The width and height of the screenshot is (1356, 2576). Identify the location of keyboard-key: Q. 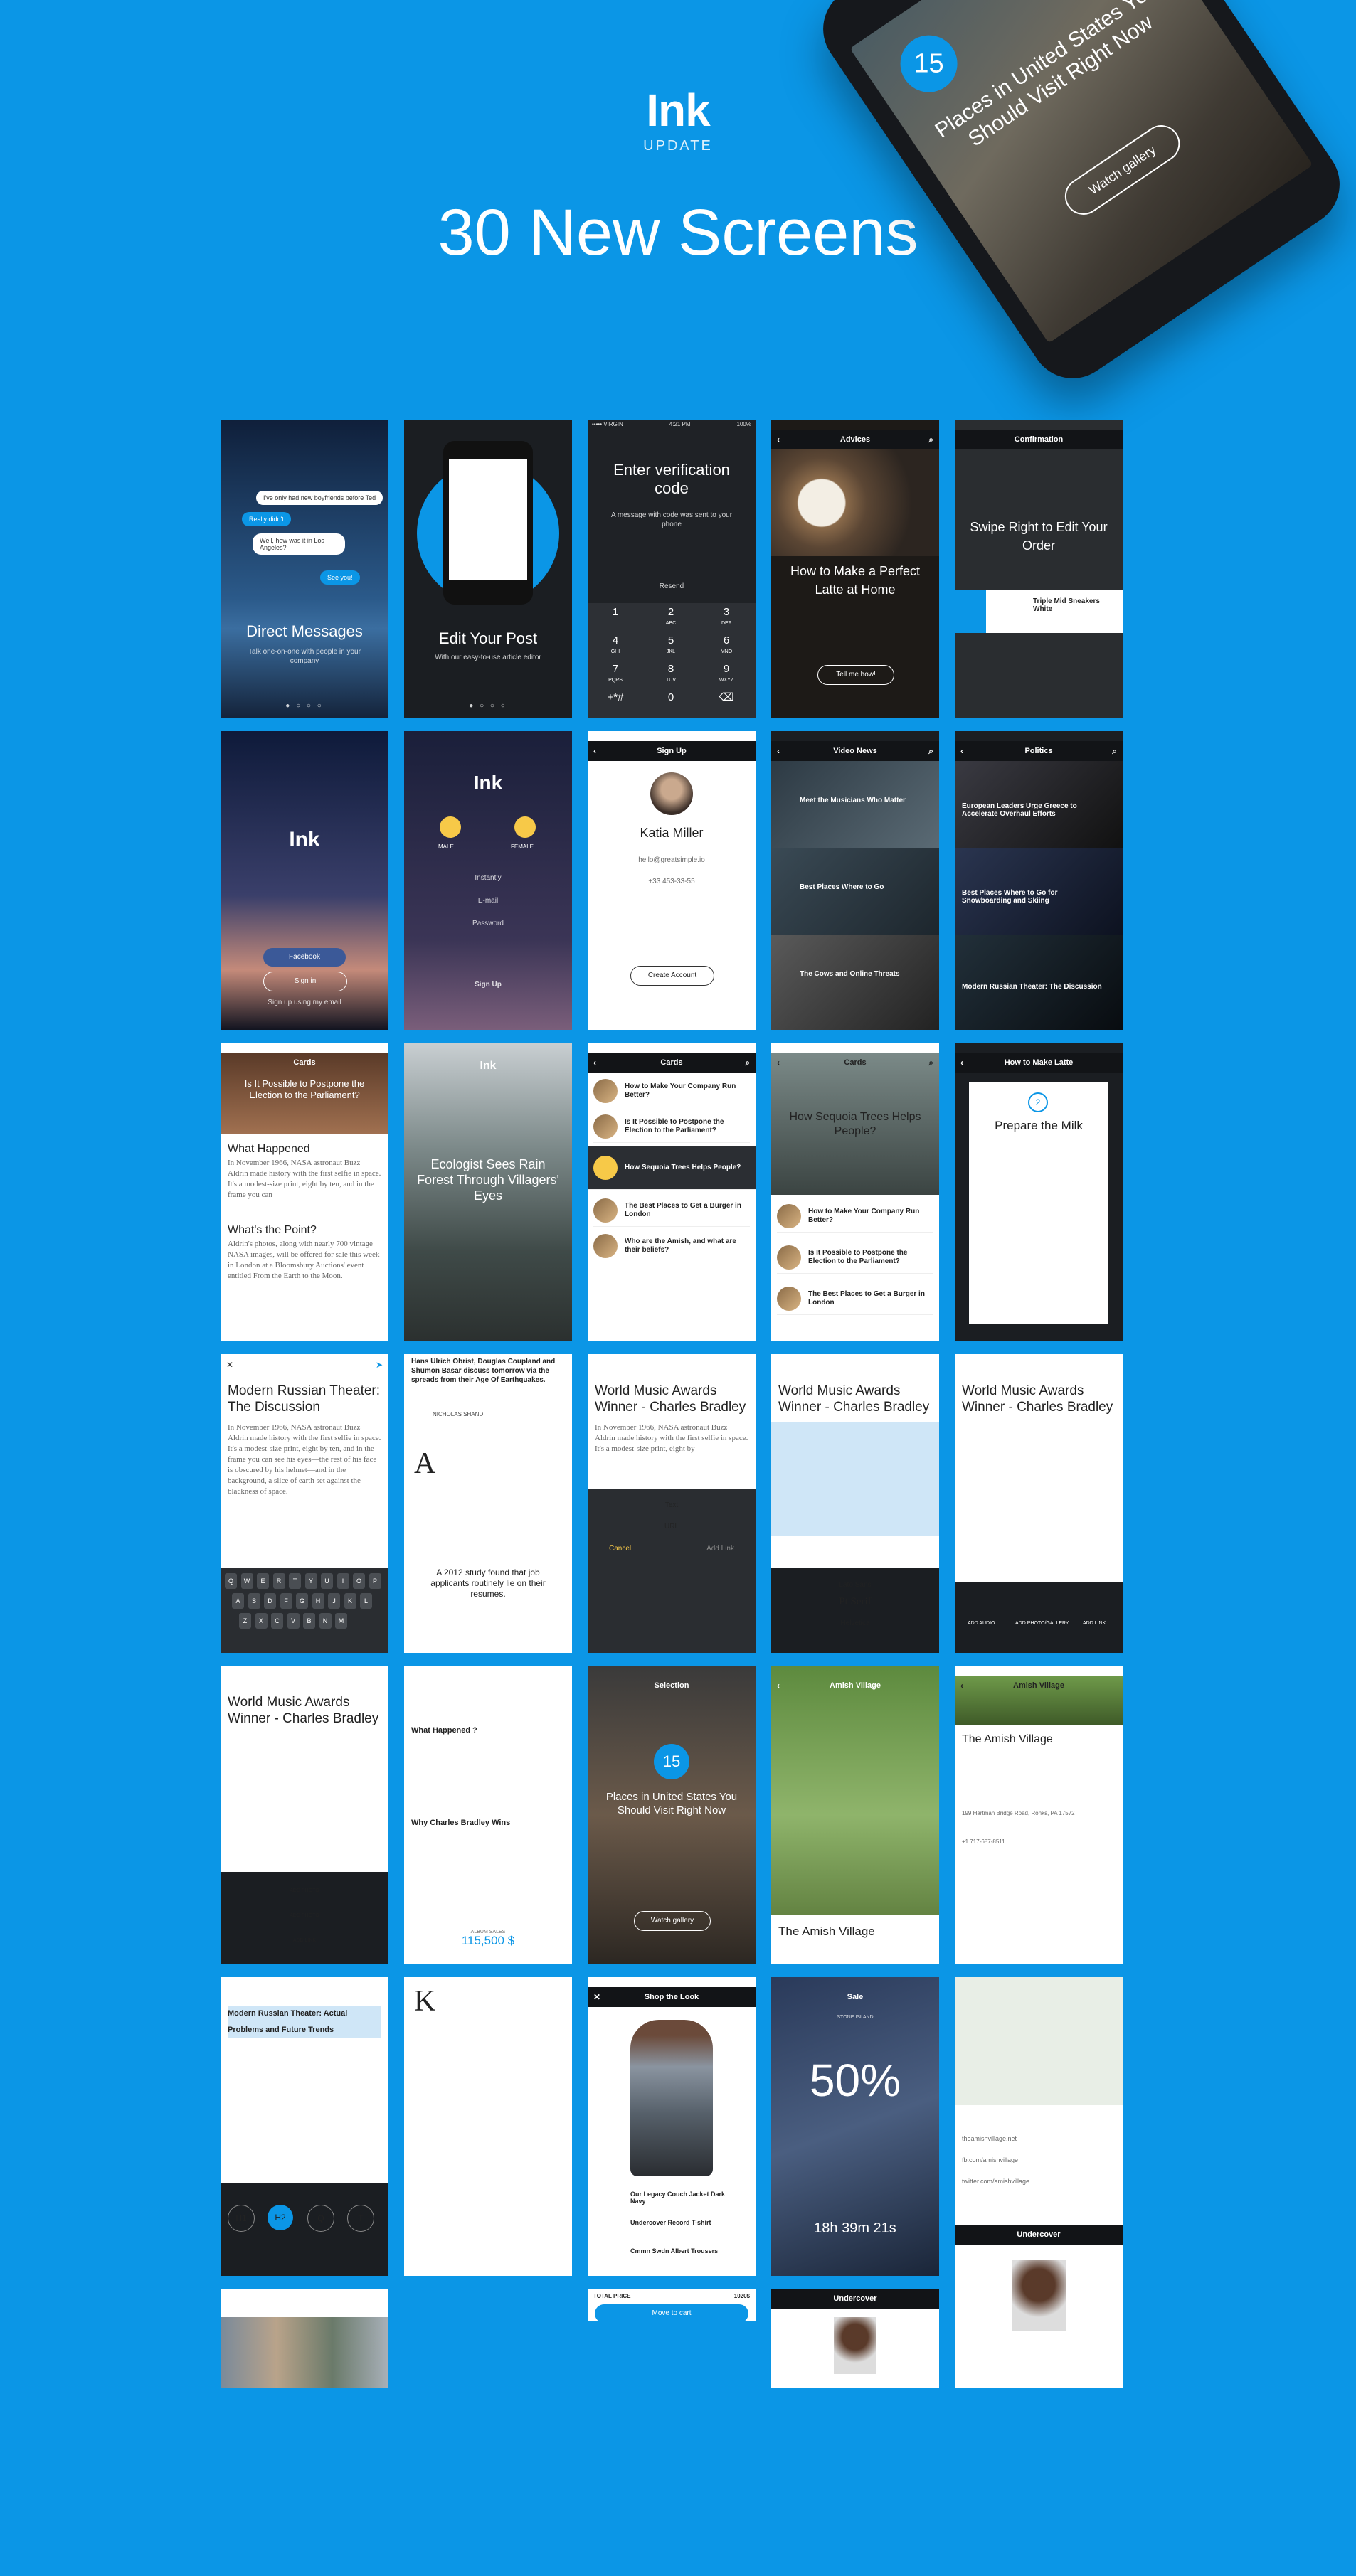
(231, 1581).